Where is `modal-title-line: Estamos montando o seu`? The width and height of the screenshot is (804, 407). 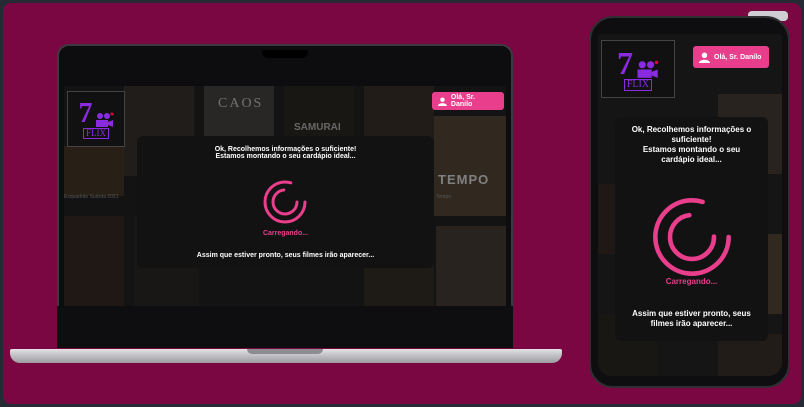 modal-title-line: Estamos montando o seu is located at coordinates (691, 149).